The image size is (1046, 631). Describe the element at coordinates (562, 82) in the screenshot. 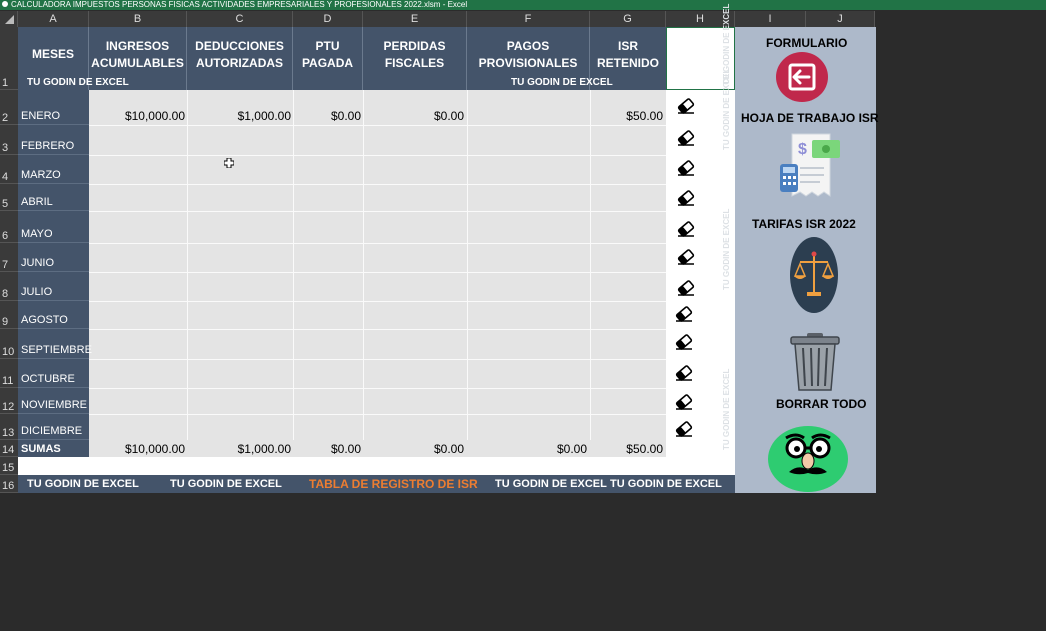

I see `header-watermark-right: TU GODIN DE EXCEL` at that location.